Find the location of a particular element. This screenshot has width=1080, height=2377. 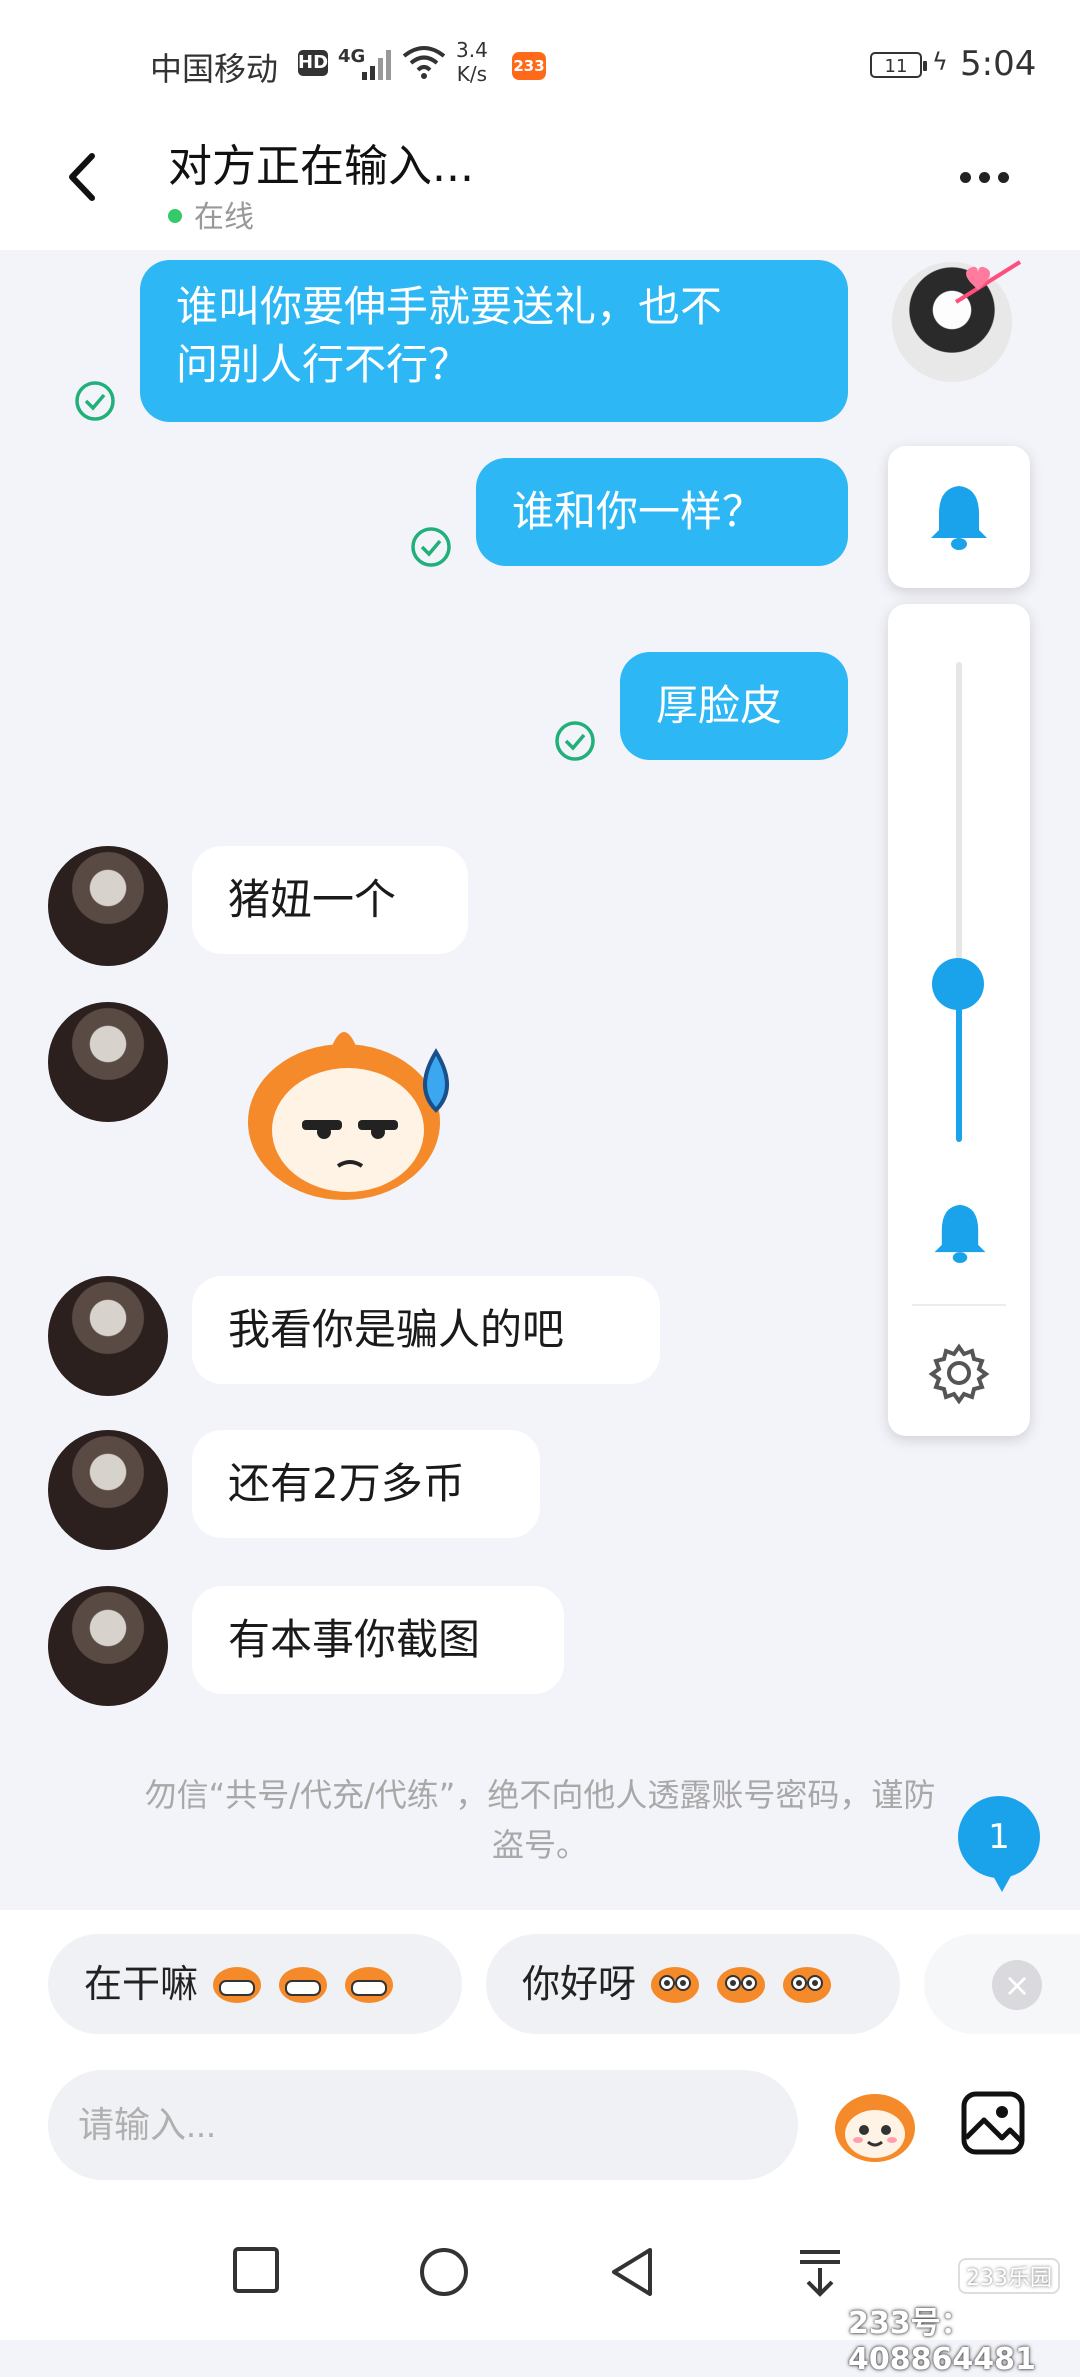

input-bar is located at coordinates (540, 2130).